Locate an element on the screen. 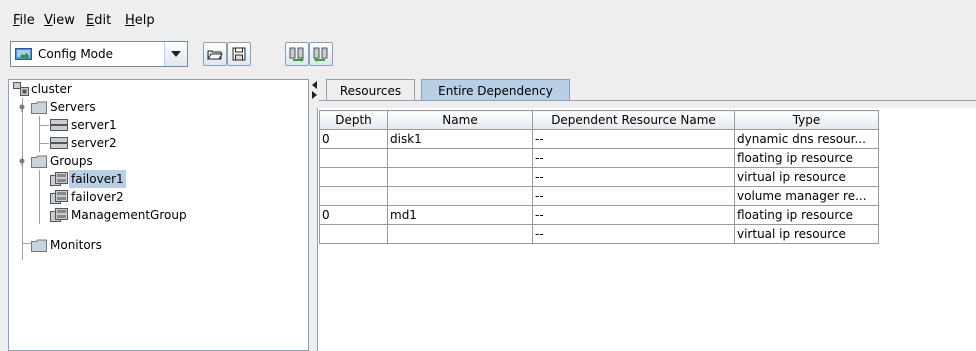 The width and height of the screenshot is (976, 351). tree-label-server2: server2 is located at coordinates (94, 143).